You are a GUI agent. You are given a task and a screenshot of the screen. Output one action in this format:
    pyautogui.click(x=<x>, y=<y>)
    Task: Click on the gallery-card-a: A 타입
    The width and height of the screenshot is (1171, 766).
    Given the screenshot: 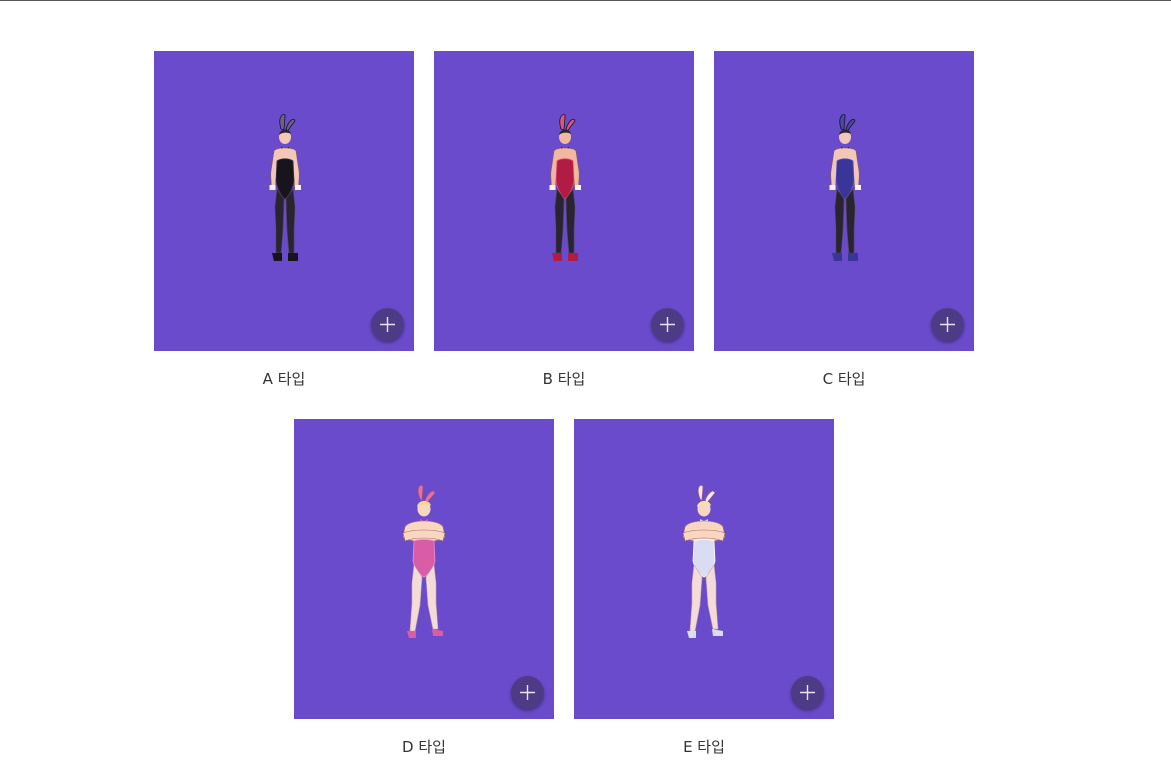 What is the action you would take?
    pyautogui.click(x=284, y=219)
    